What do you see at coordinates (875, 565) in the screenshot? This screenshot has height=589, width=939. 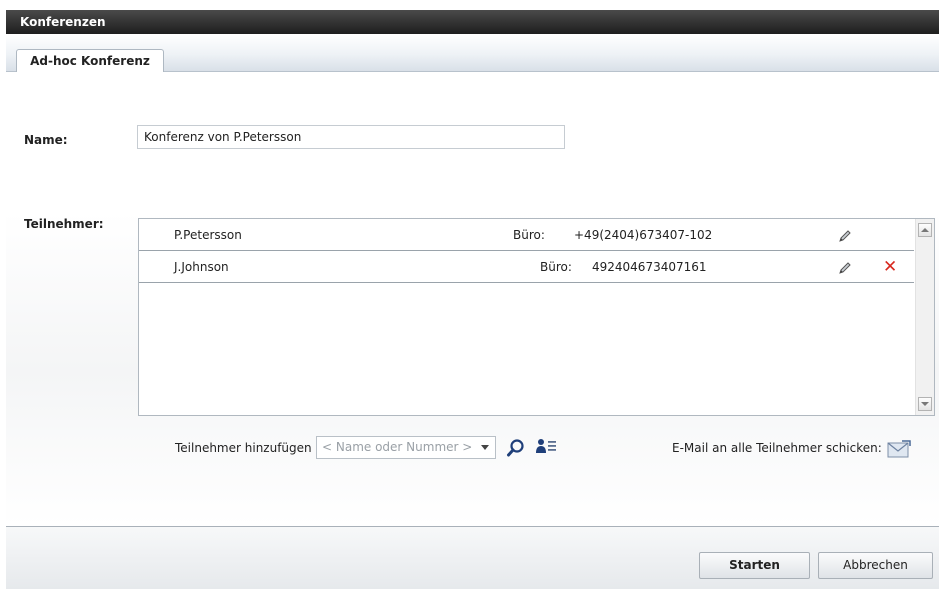 I see `cancel-button: Abbrechen` at bounding box center [875, 565].